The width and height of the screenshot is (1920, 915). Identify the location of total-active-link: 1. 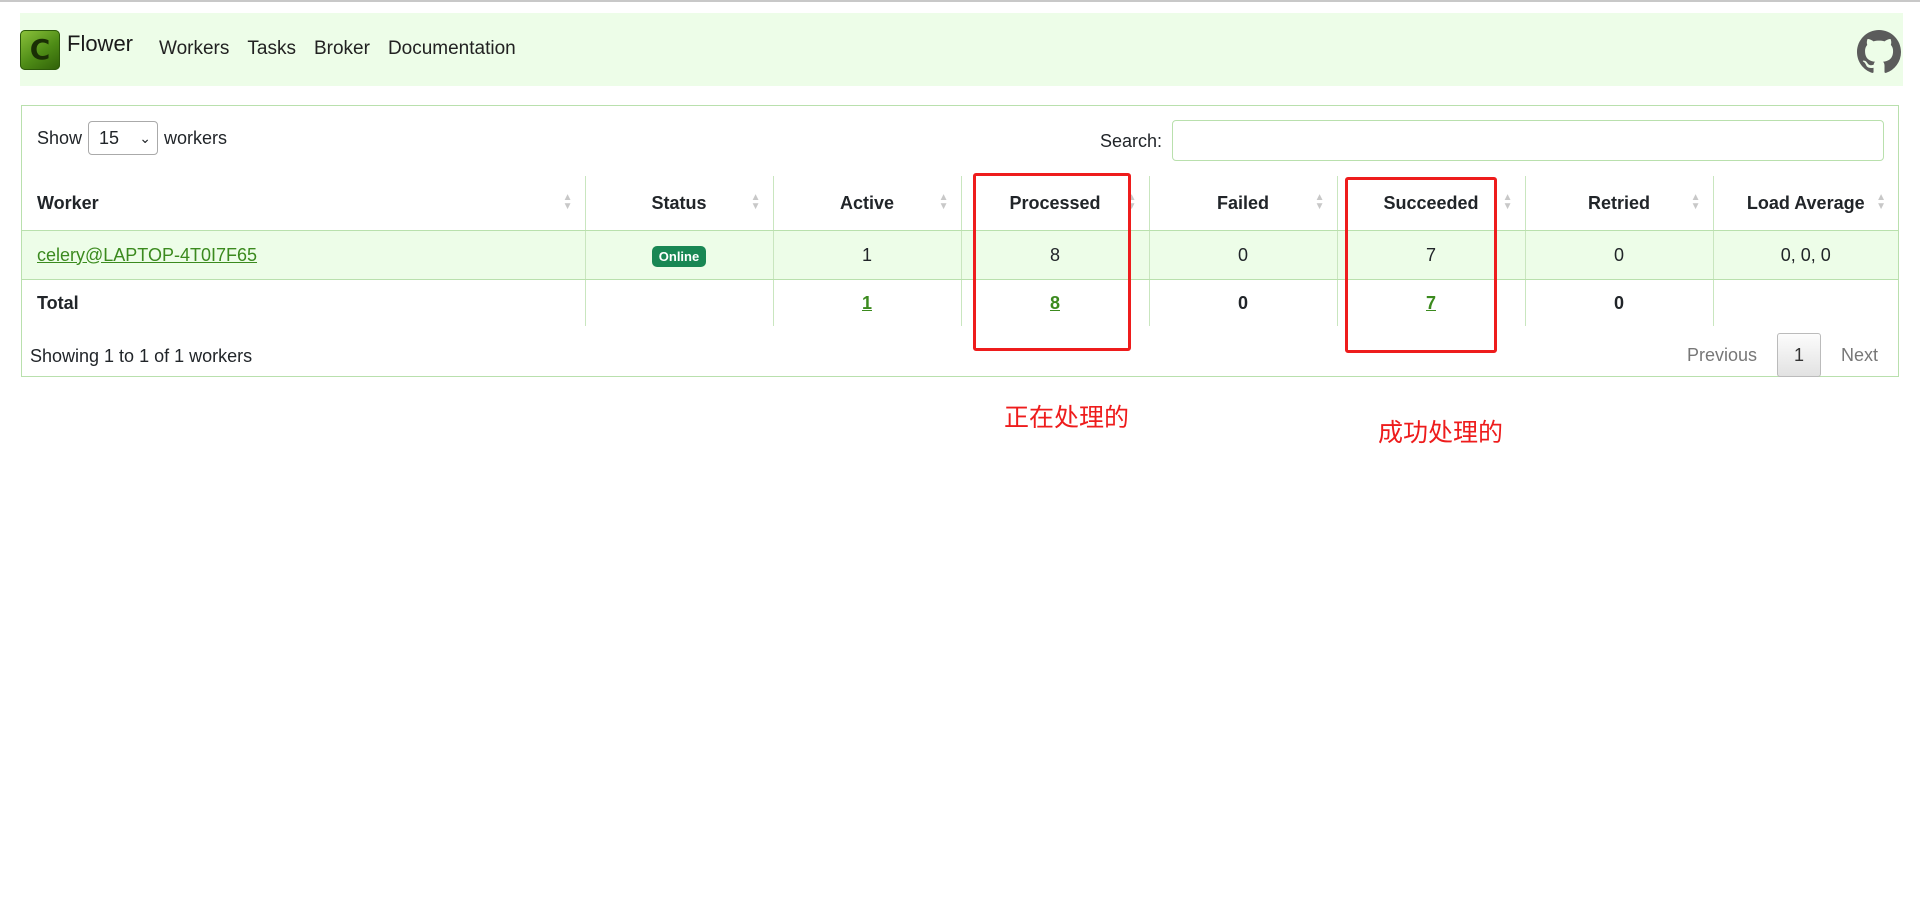
(867, 303).